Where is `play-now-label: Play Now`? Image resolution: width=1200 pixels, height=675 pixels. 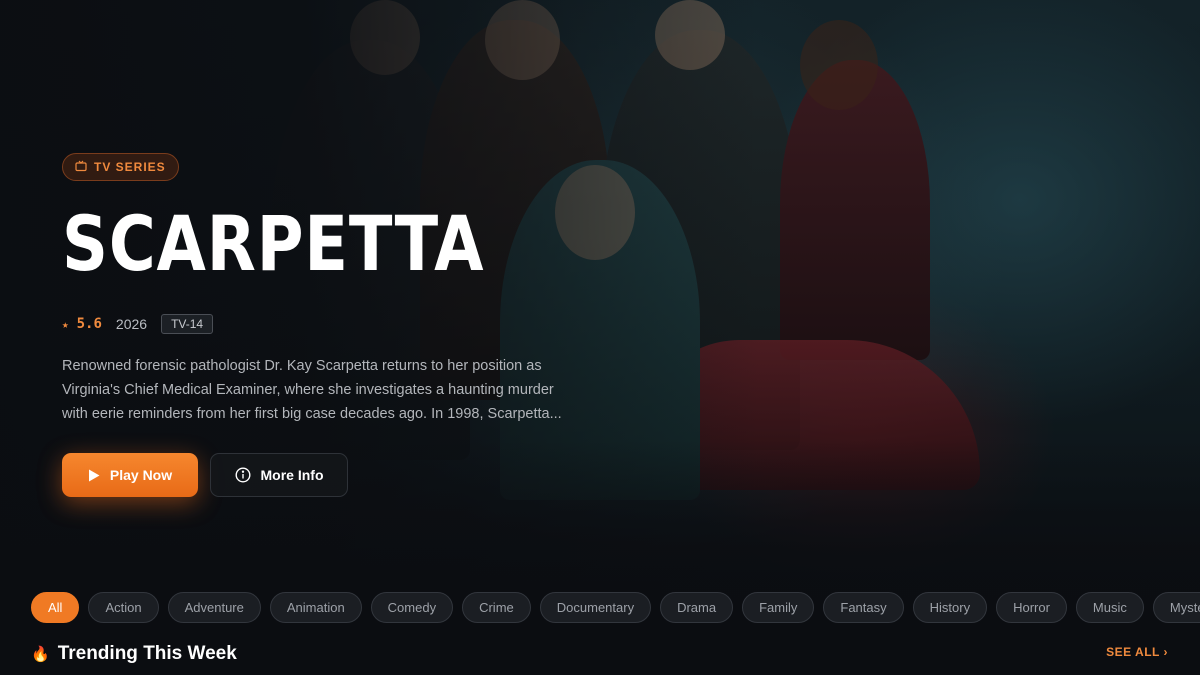 play-now-label: Play Now is located at coordinates (141, 475).